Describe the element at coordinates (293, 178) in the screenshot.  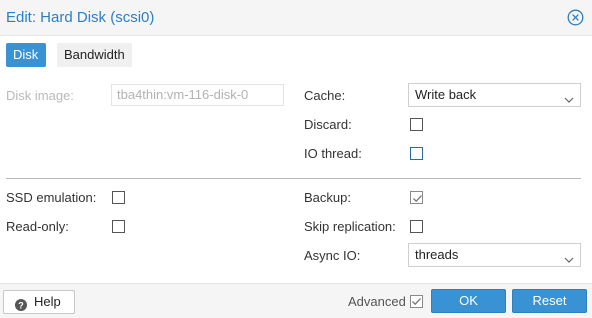
I see `divider` at that location.